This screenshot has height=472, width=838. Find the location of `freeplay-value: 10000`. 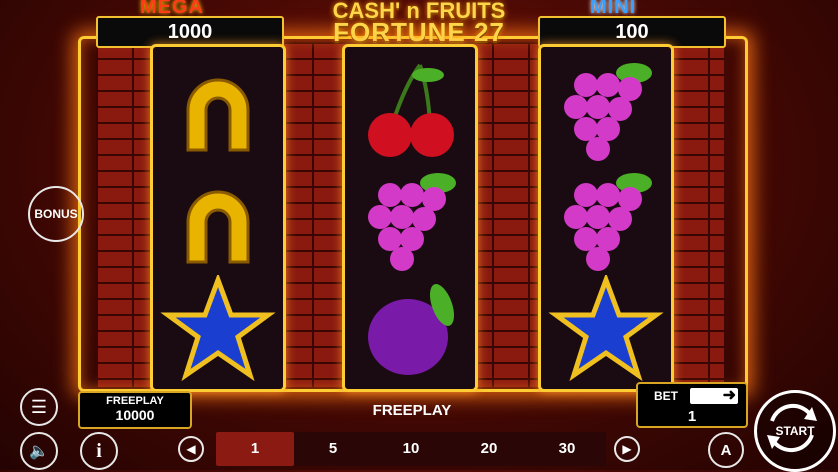

freeplay-value: 10000 is located at coordinates (135, 415).